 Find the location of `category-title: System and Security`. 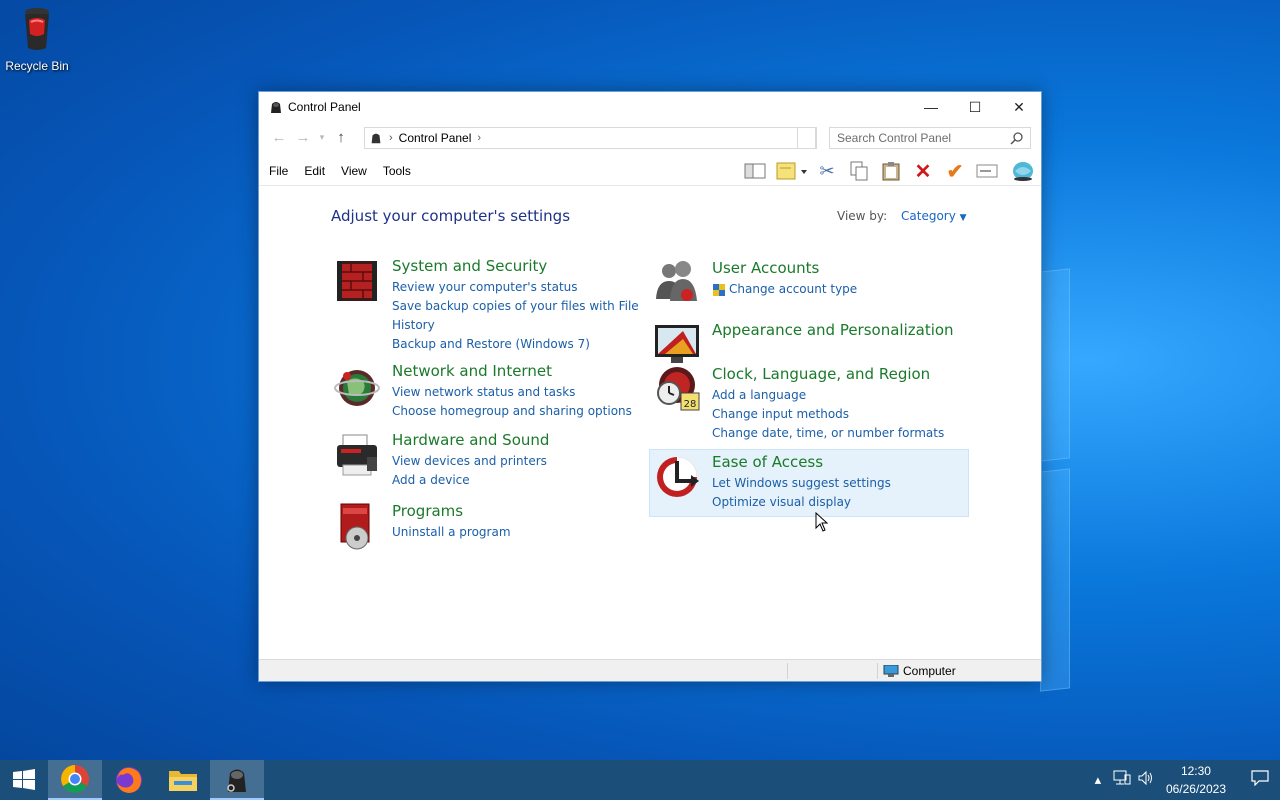

category-title: System and Security is located at coordinates (469, 266).